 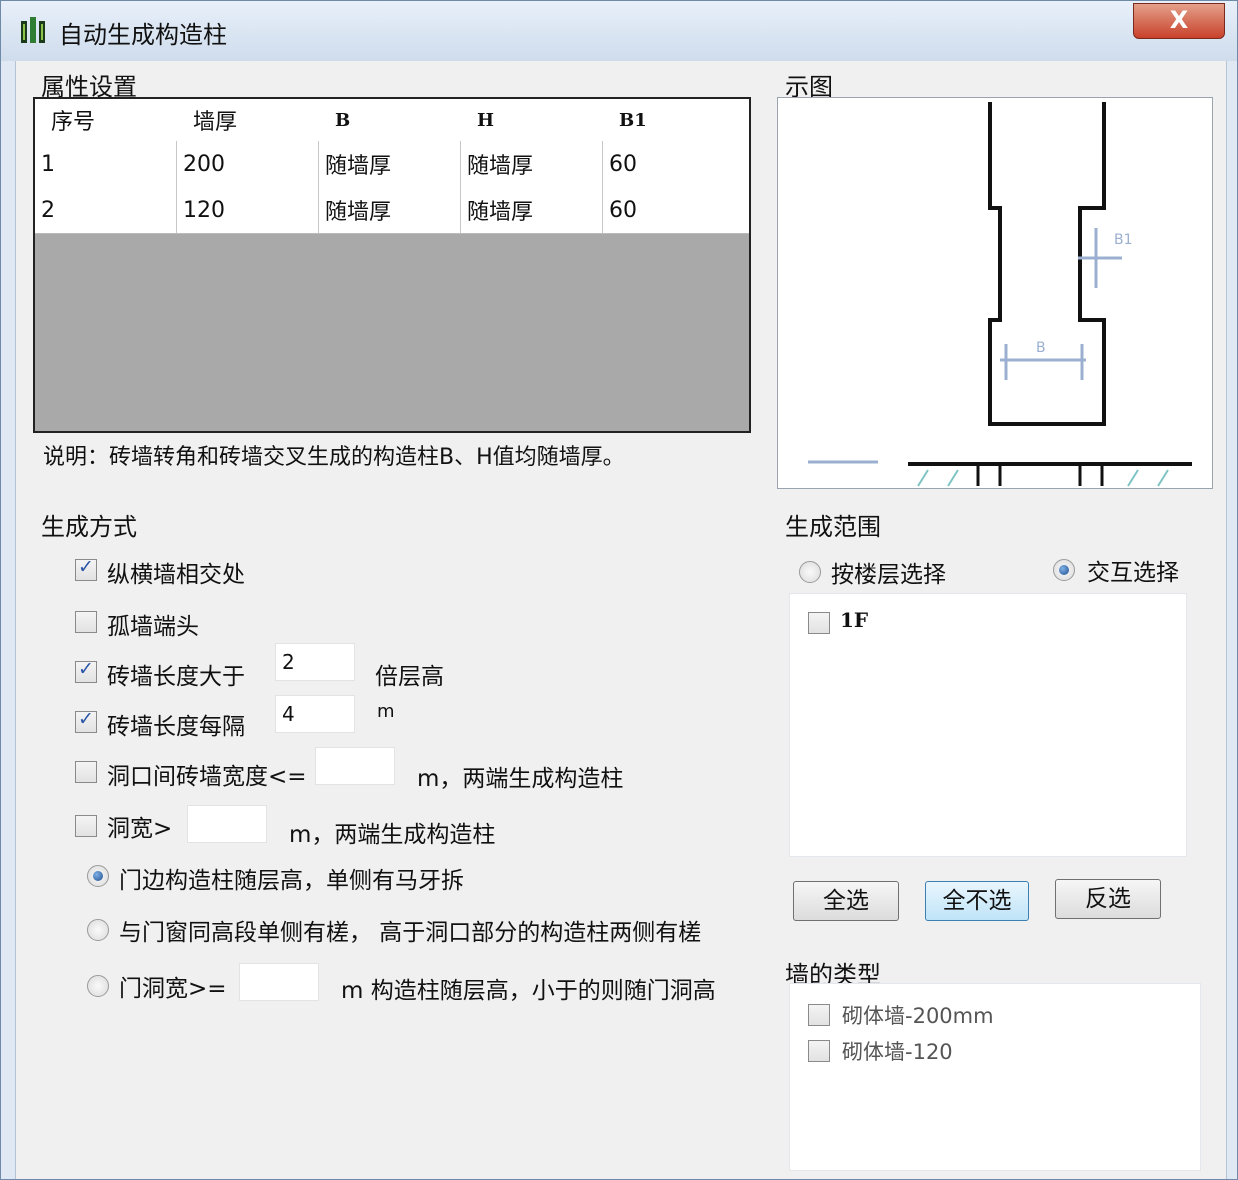 I want to click on app-icon, so click(x=33, y=30).